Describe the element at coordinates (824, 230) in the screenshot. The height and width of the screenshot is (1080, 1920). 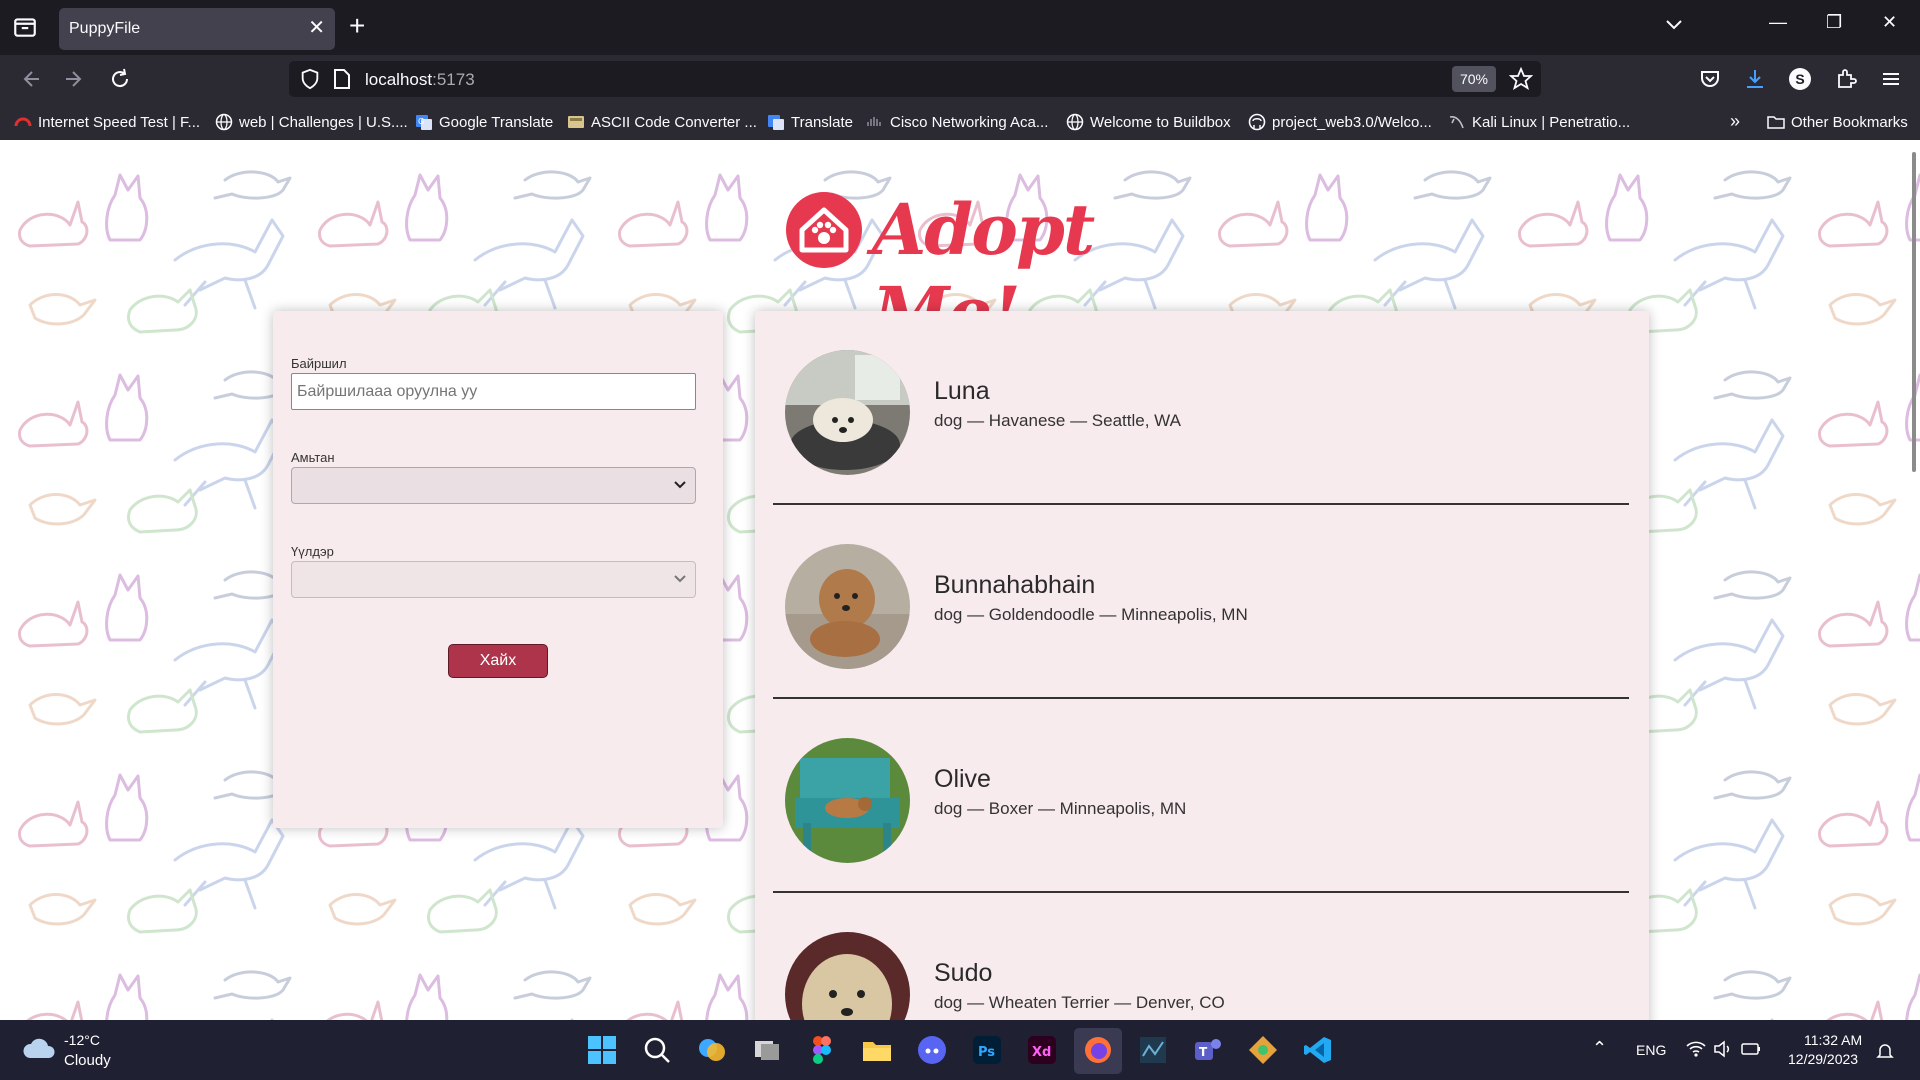
I see `house-paw-logo-icon` at that location.